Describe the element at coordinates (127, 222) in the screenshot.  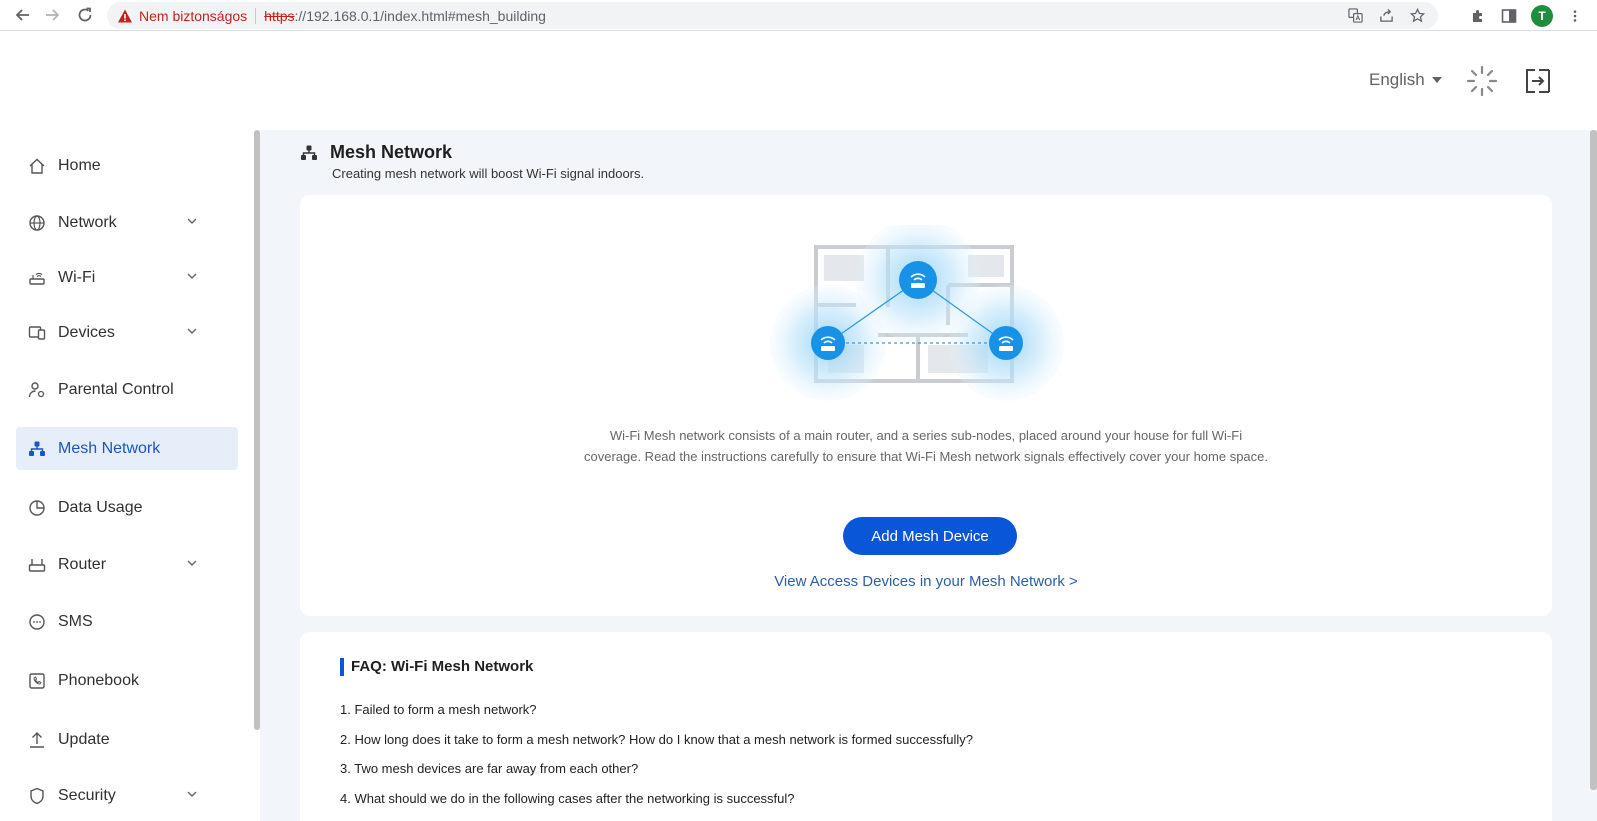
I see `sidebar-item-network: Network` at that location.